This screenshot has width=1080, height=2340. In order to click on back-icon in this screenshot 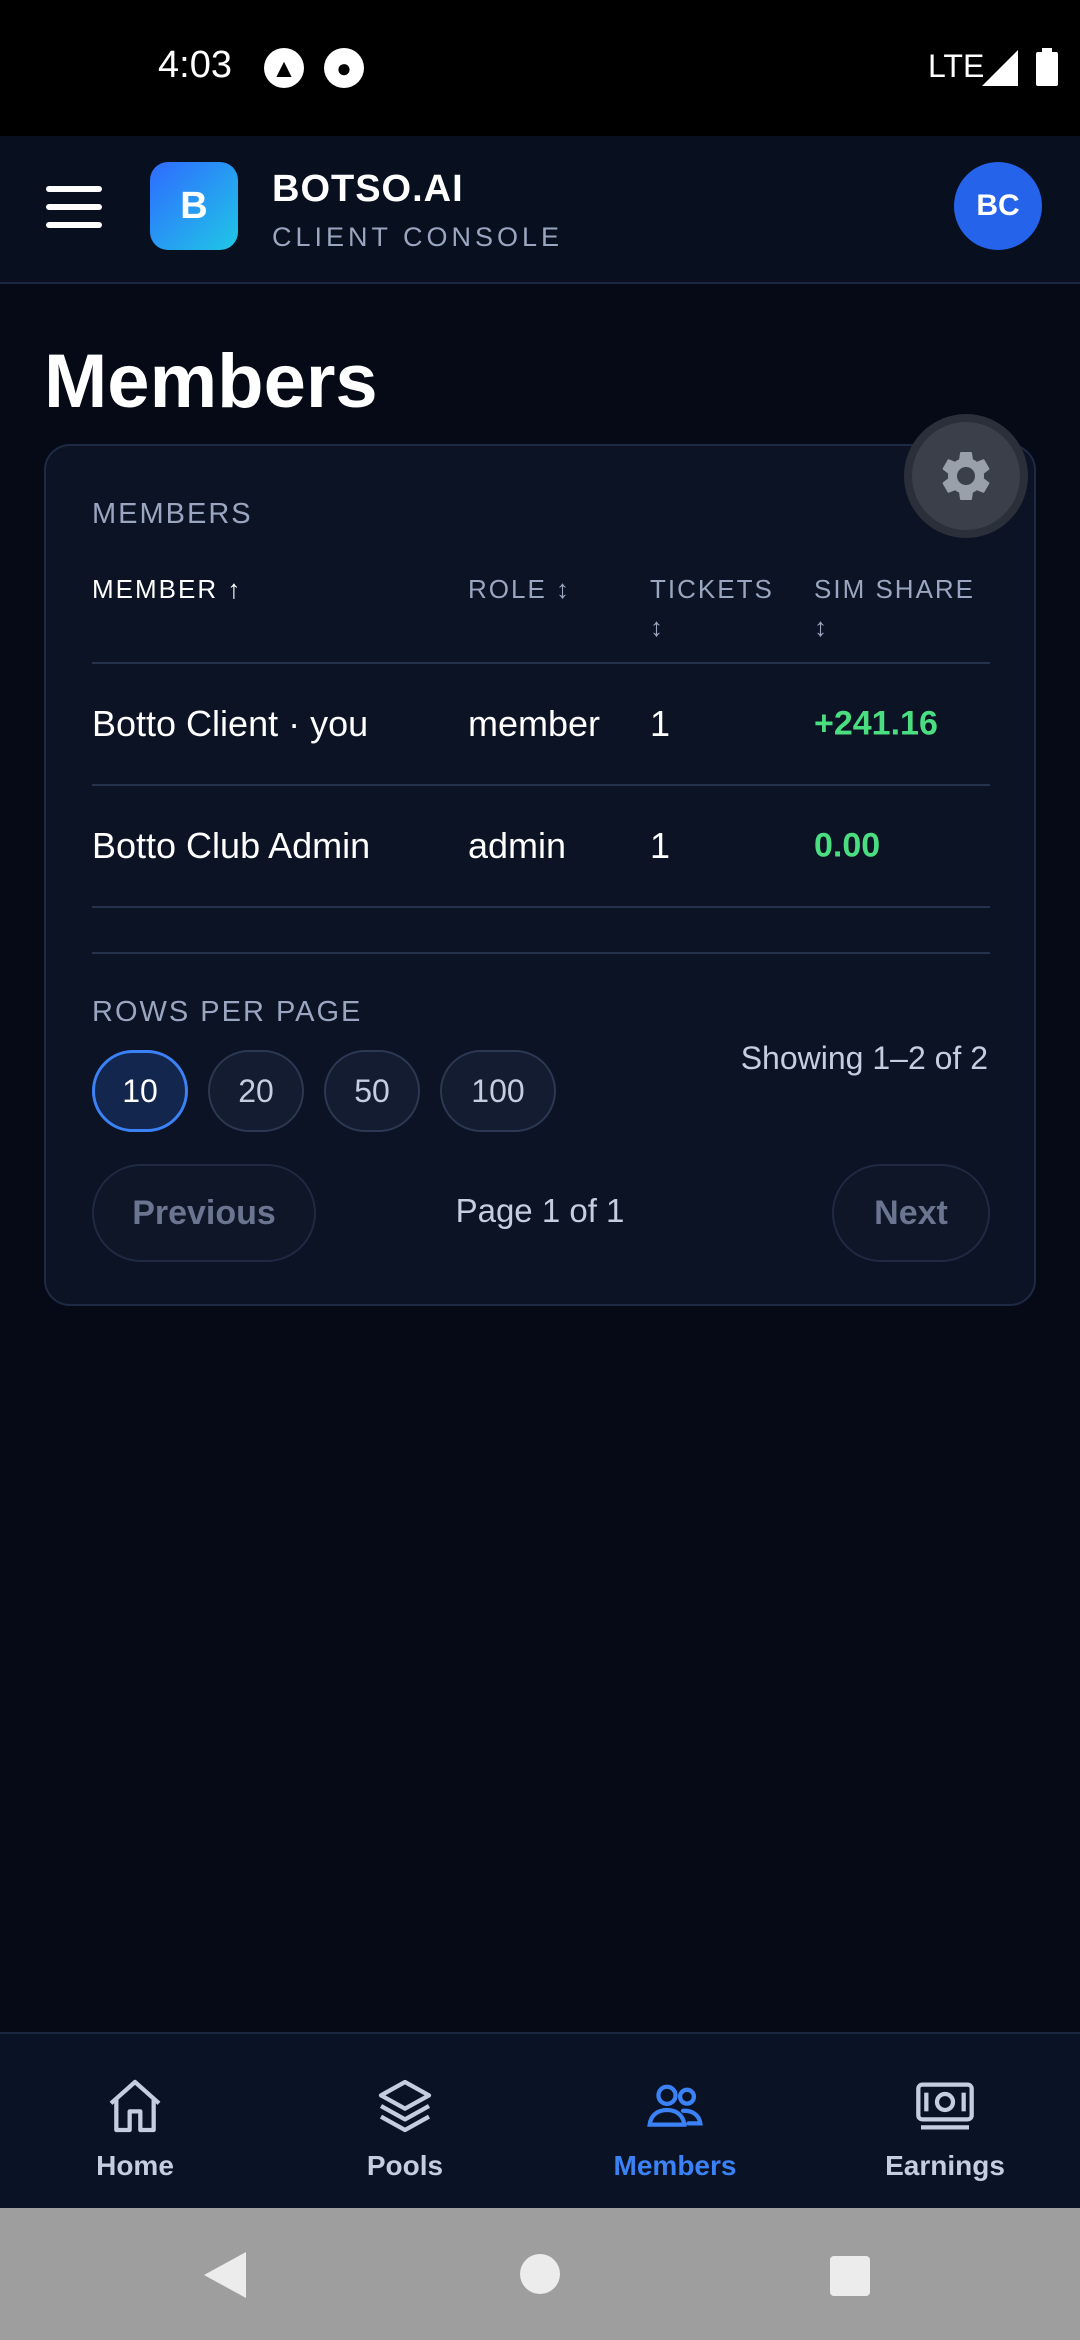, I will do `click(225, 2275)`.